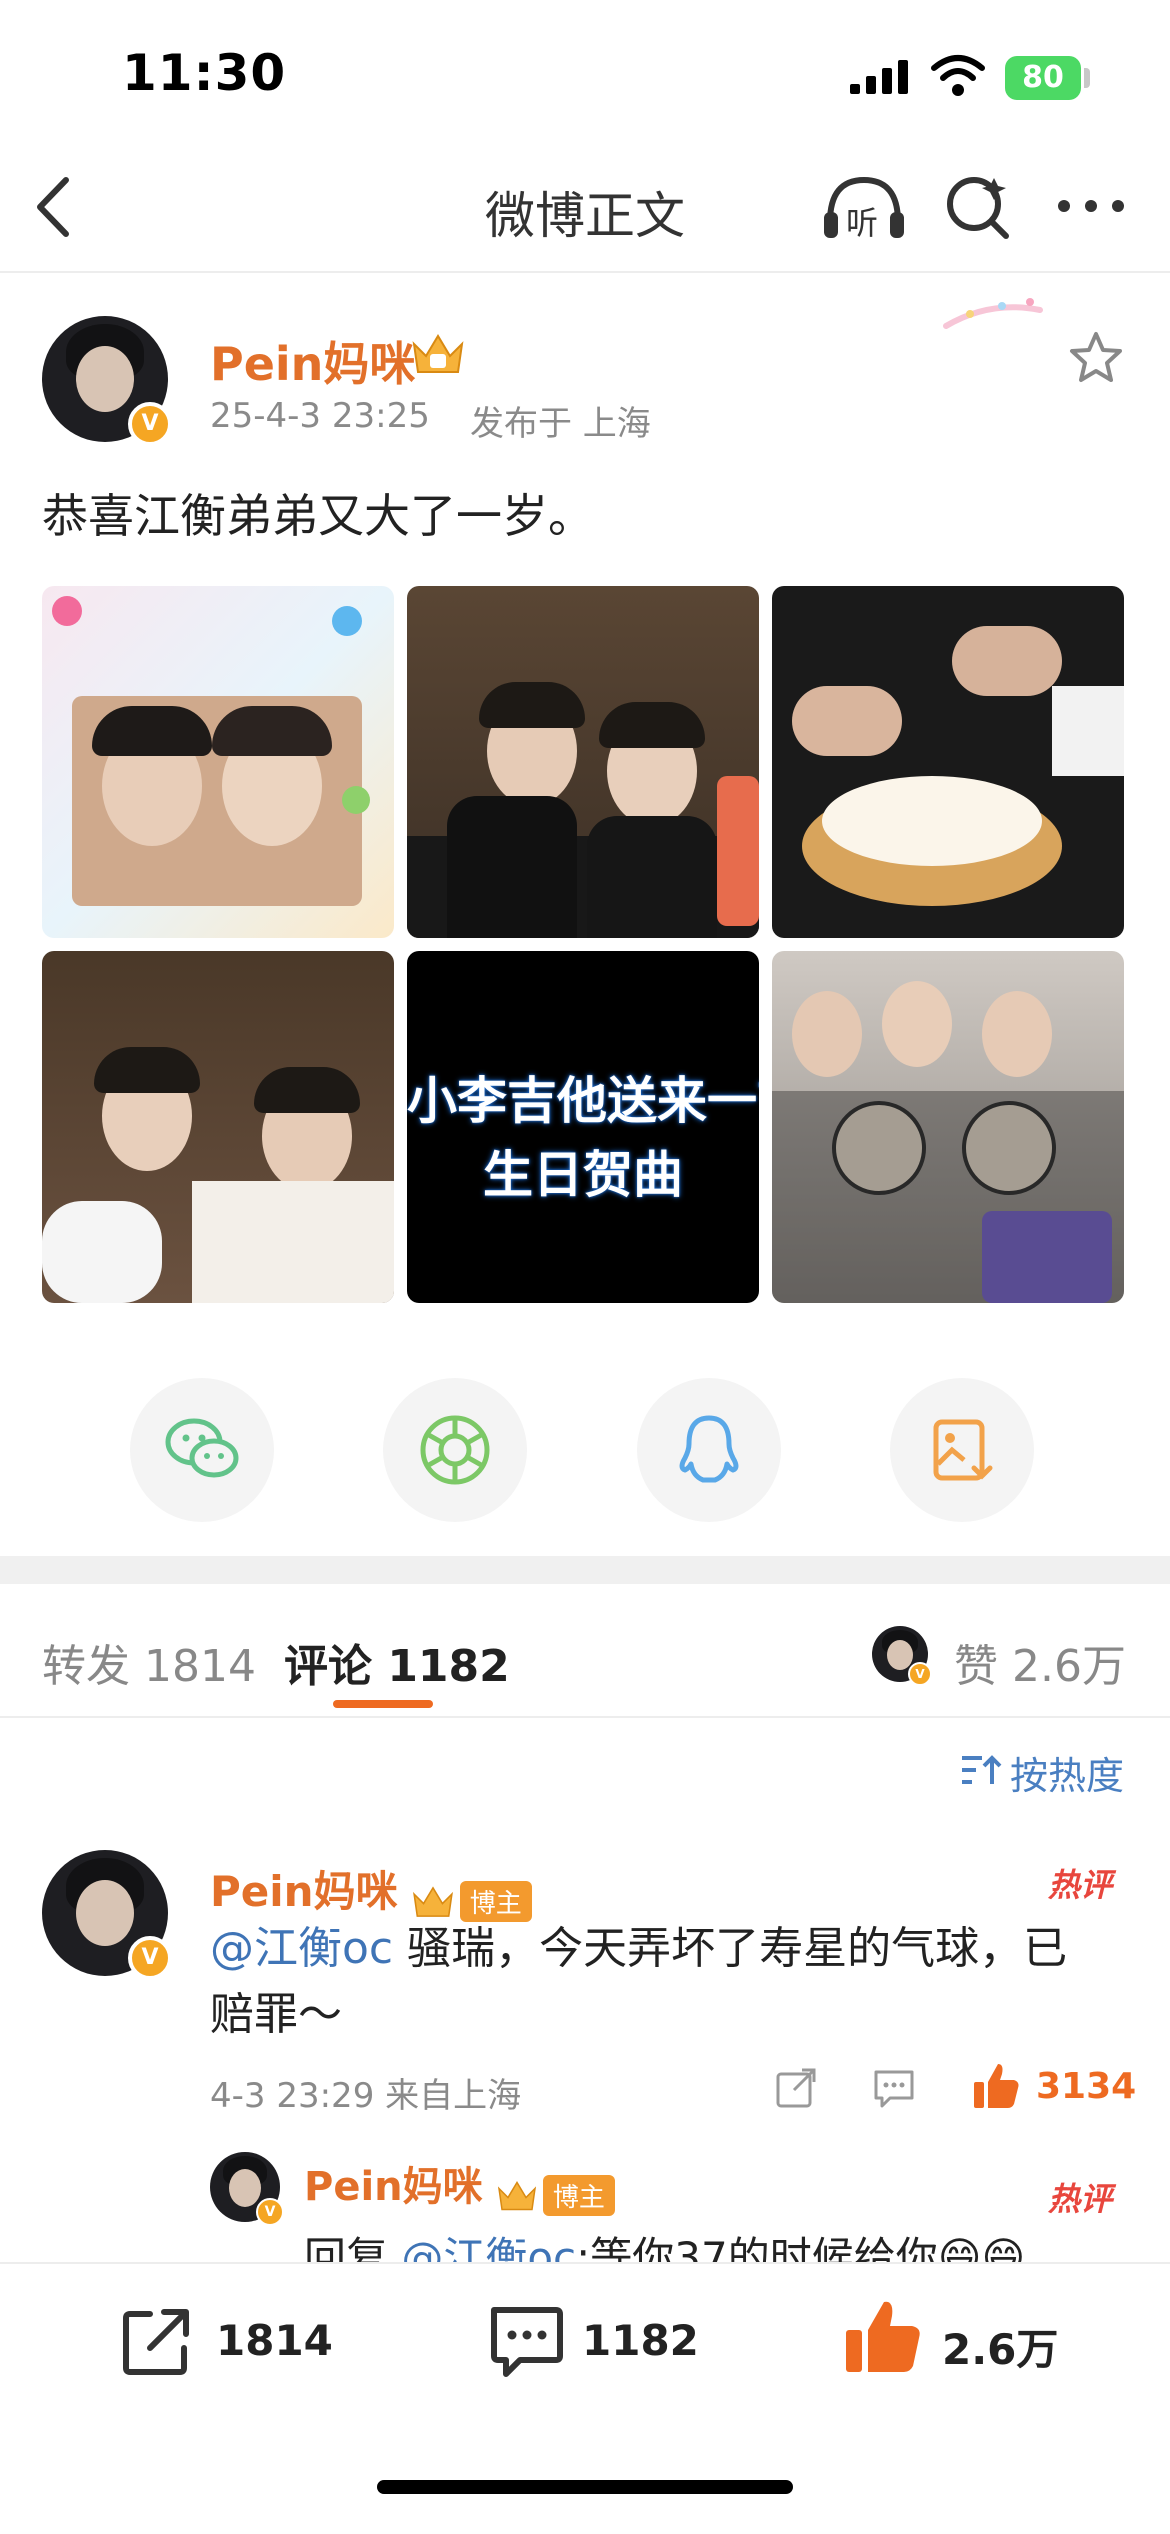 The height and width of the screenshot is (2534, 1170). I want to click on bottom-comment-button: 1182, so click(596, 2342).